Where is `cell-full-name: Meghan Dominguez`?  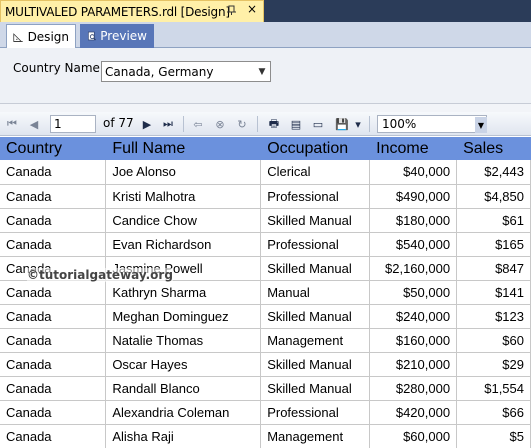 cell-full-name: Meghan Dominguez is located at coordinates (183, 316).